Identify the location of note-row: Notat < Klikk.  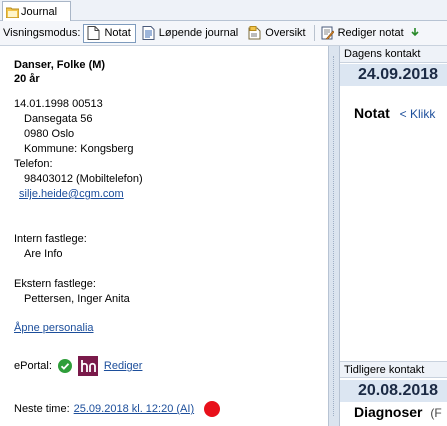
(394, 113).